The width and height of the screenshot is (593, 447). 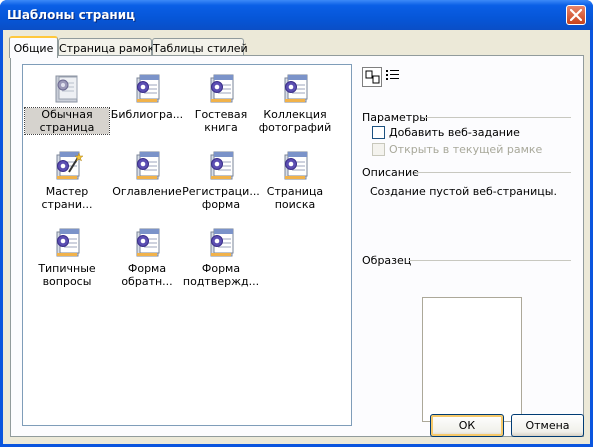 I want to click on options-section-label: Параметры, so click(x=395, y=117).